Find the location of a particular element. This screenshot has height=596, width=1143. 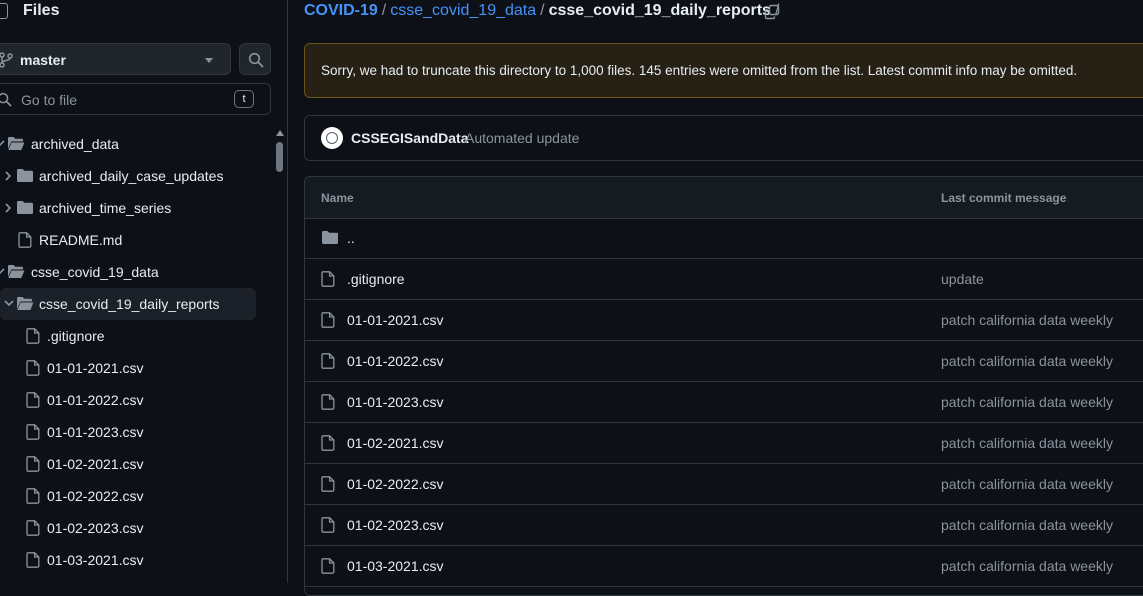

table-row: .. is located at coordinates (724, 238).